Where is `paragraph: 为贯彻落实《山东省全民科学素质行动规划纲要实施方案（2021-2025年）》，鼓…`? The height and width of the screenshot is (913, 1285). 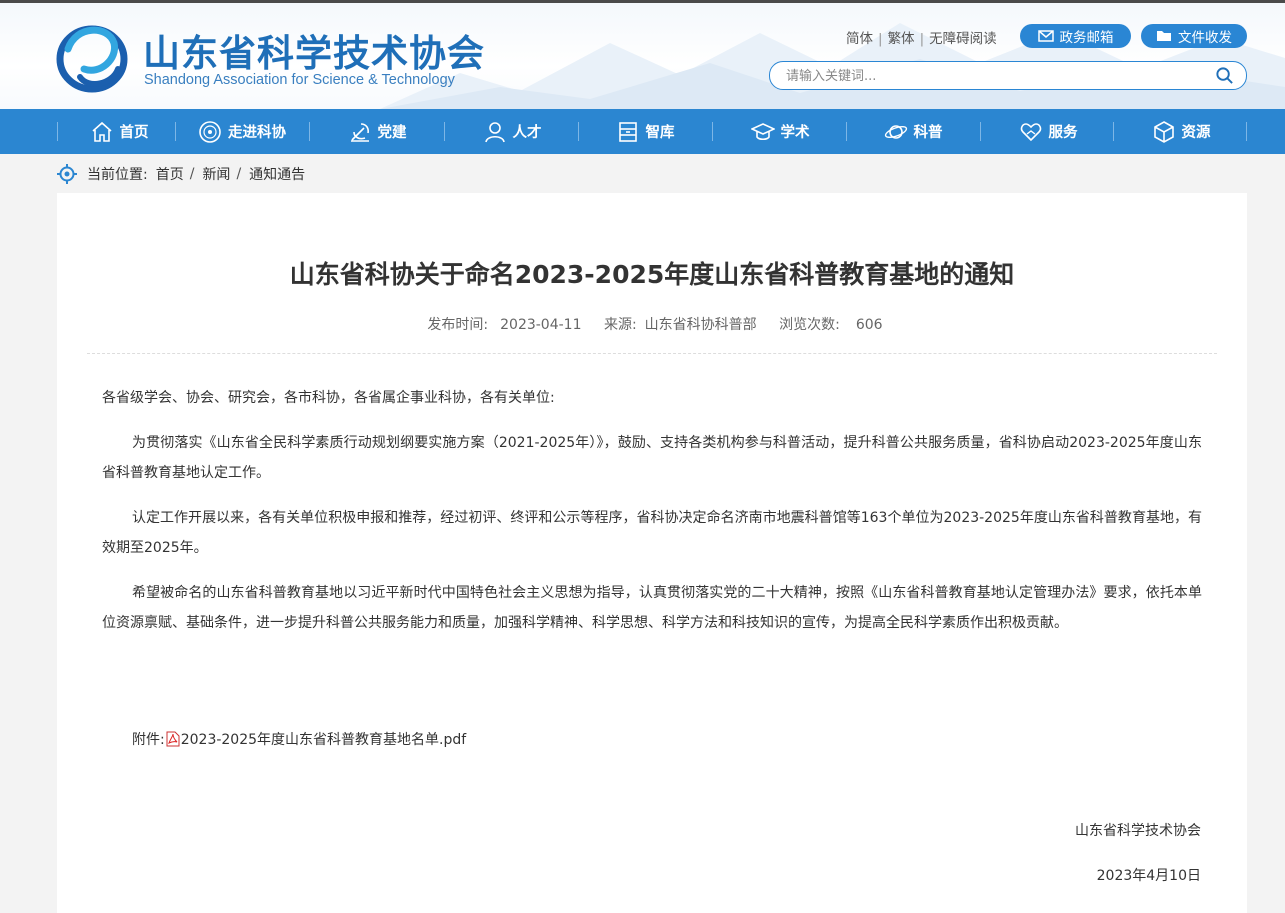
paragraph: 为贯彻落实《山东省全民科学素质行动规划纲要实施方案（2021-2025年）》，鼓… is located at coordinates (652, 458).